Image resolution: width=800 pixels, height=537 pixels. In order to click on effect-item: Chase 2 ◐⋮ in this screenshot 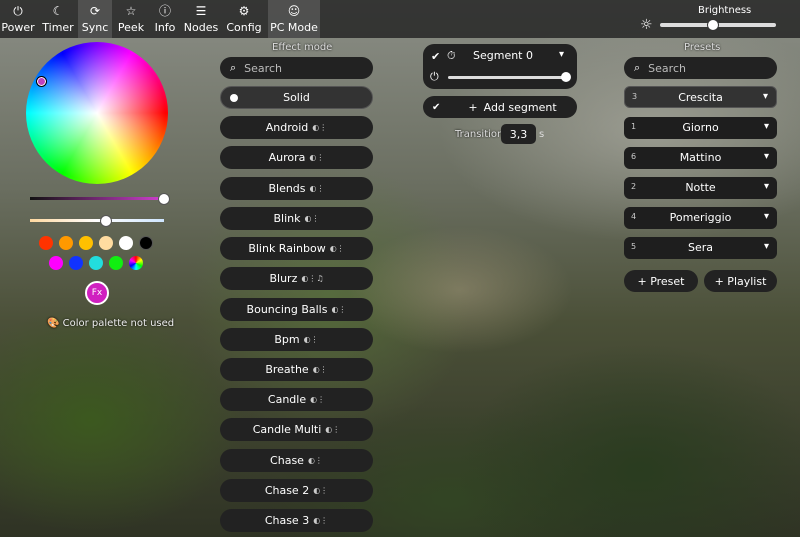, I will do `click(296, 490)`.